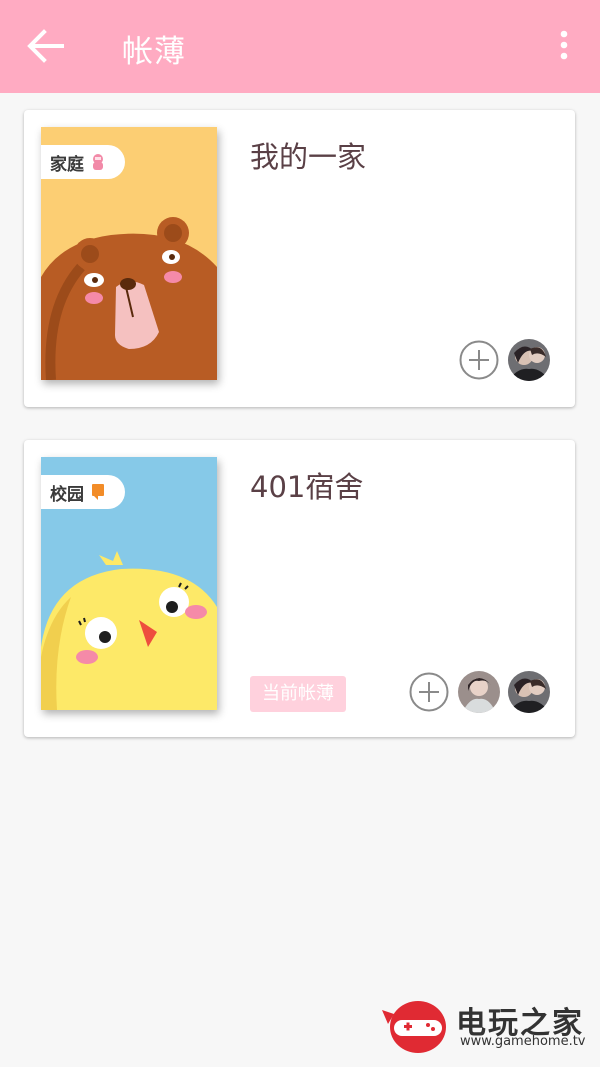 This screenshot has height=1067, width=600. Describe the element at coordinates (308, 157) in the screenshot. I see `book-title: 我的一家` at that location.